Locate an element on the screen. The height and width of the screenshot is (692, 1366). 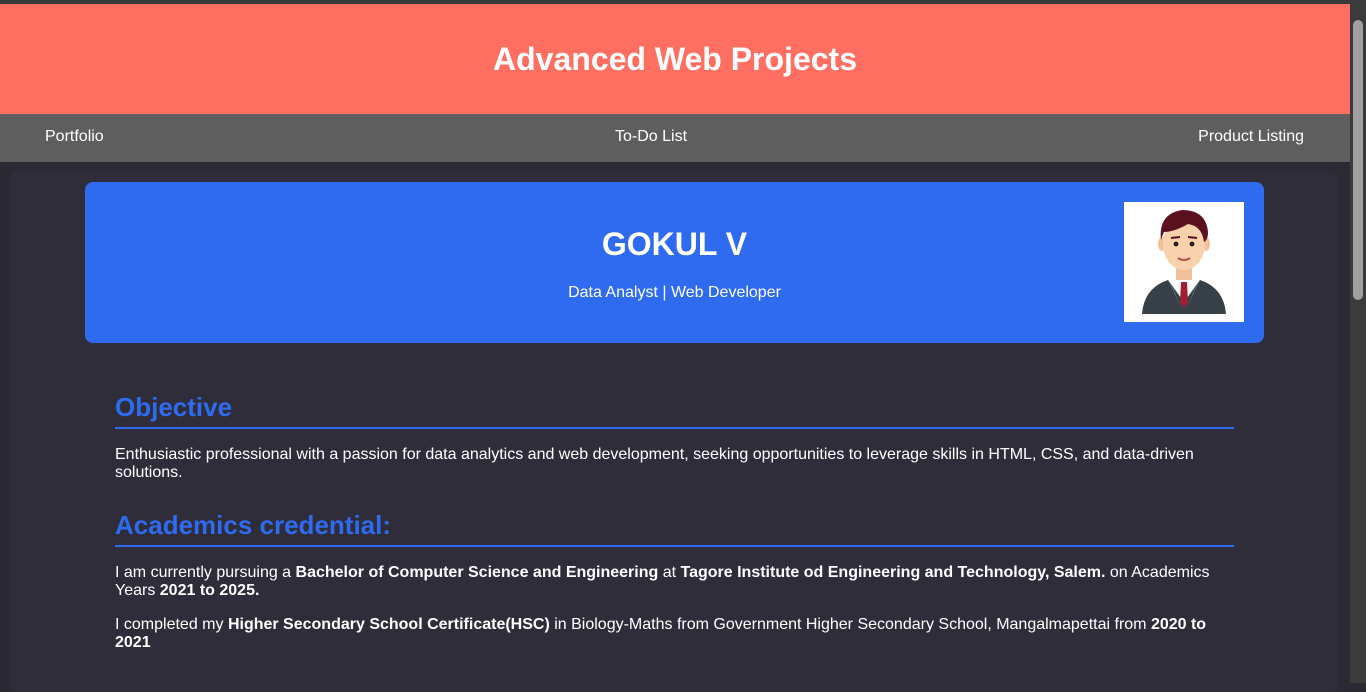
academics-text: I completed my is located at coordinates (171, 624).